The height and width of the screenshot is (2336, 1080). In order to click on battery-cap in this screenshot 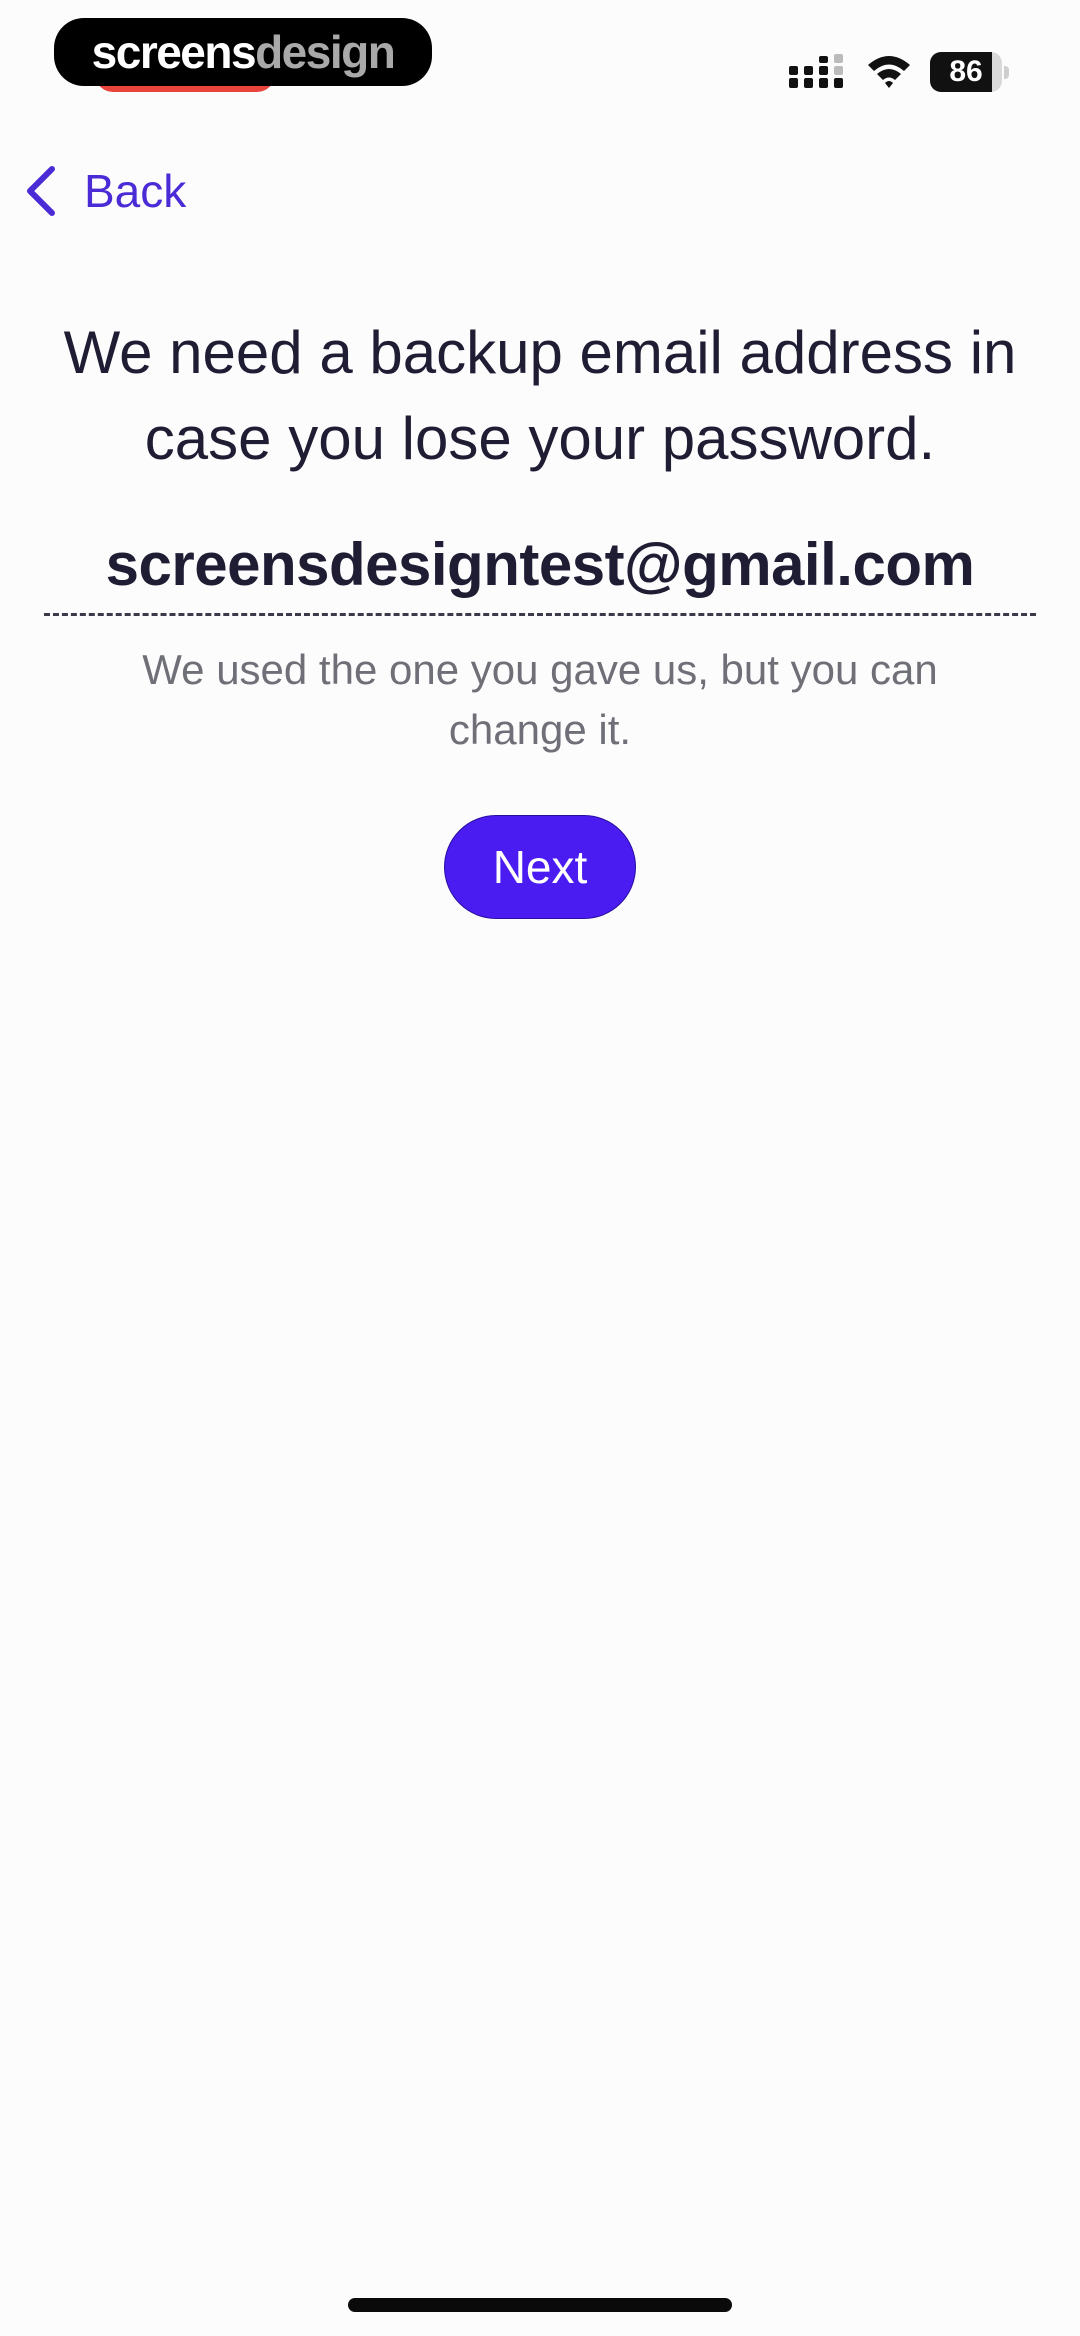, I will do `click(1006, 72)`.